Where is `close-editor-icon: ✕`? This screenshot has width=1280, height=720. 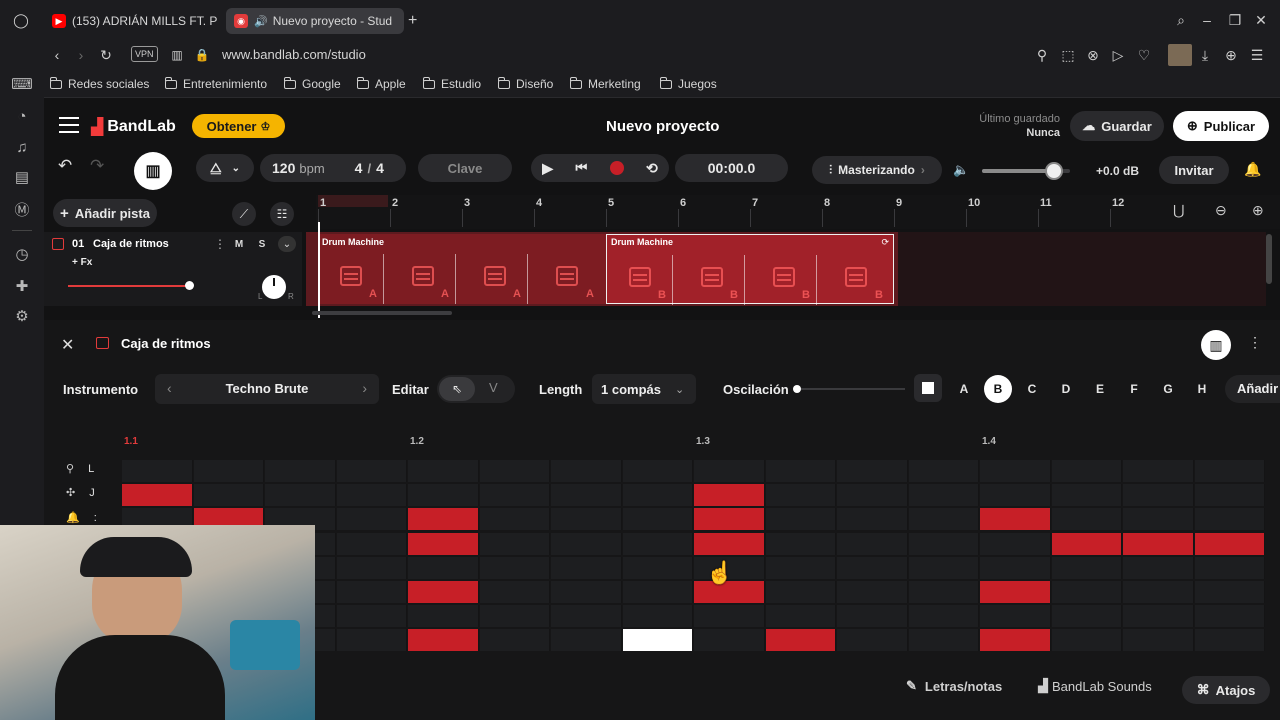 close-editor-icon: ✕ is located at coordinates (67, 345).